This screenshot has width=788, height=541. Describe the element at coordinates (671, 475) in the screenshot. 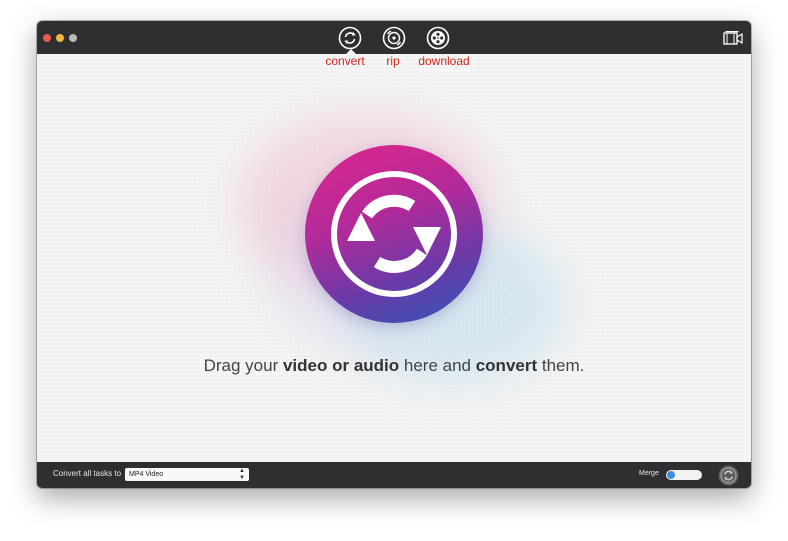

I see `merge-toggle-knob` at that location.